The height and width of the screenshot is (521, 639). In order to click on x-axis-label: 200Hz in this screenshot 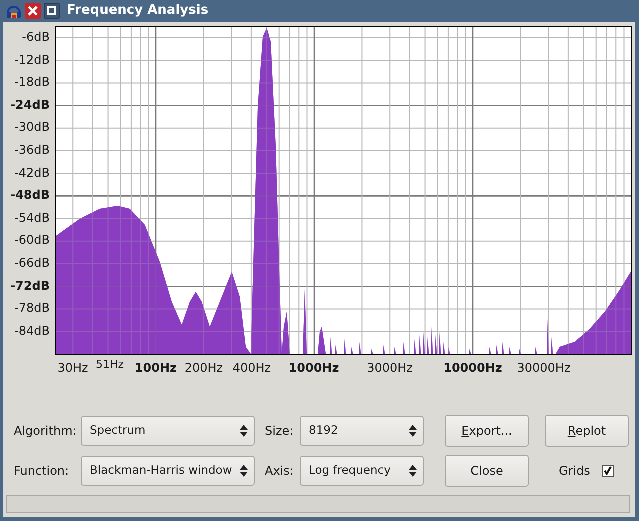, I will do `click(204, 368)`.